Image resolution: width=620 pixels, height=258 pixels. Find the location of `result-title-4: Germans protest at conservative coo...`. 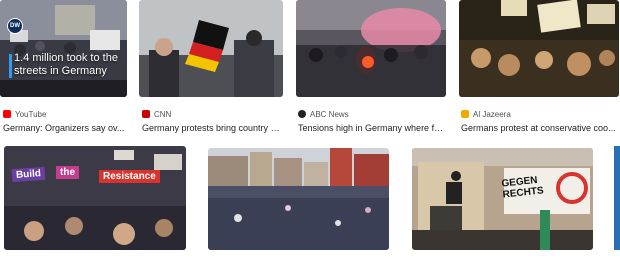

result-title-4: Germans protest at conservative coo... is located at coordinates (539, 128).